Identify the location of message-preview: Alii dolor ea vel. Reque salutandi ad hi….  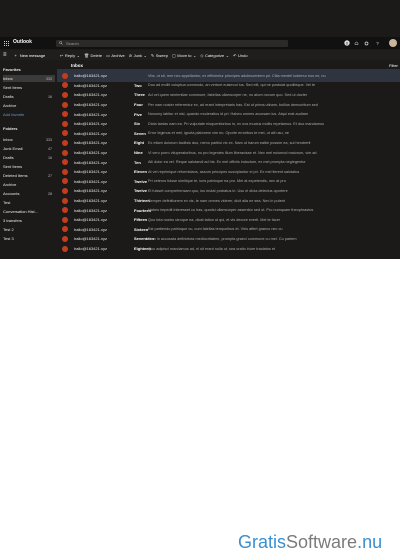
(227, 162).